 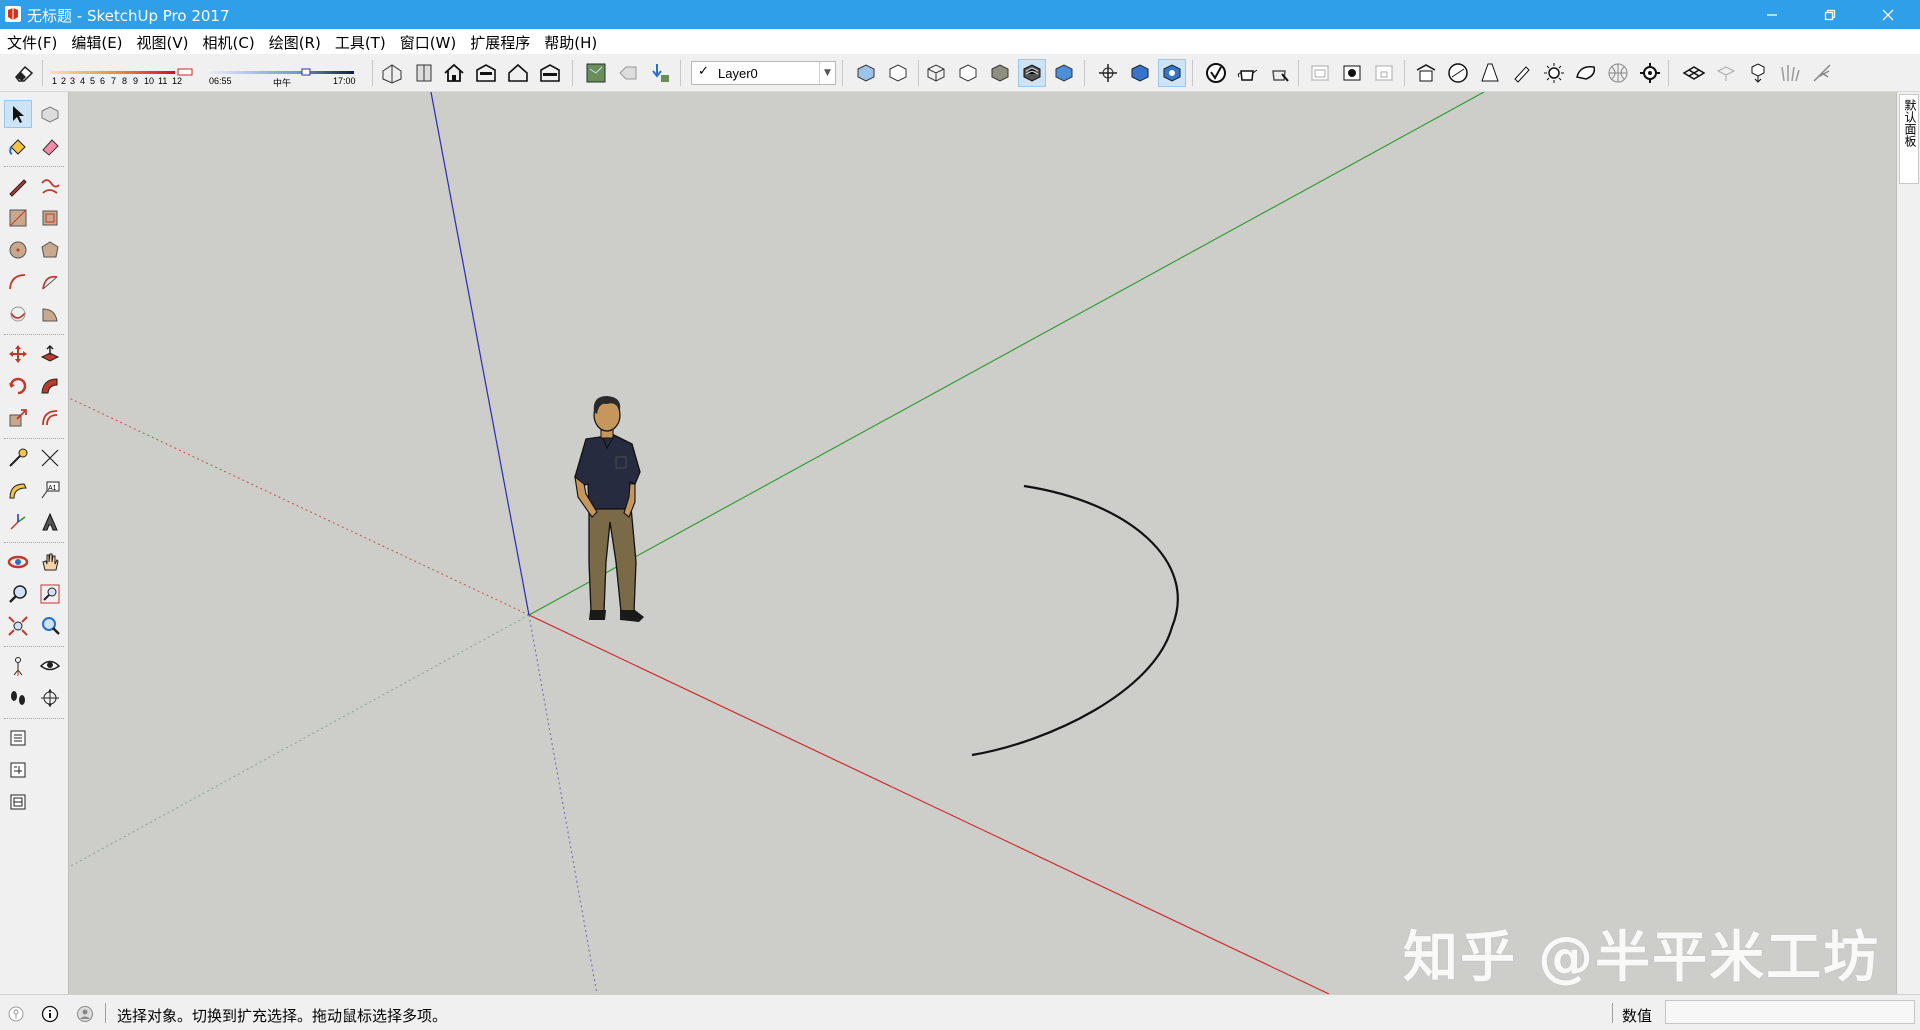 What do you see at coordinates (1554, 73) in the screenshot?
I see `sun-settings-button` at bounding box center [1554, 73].